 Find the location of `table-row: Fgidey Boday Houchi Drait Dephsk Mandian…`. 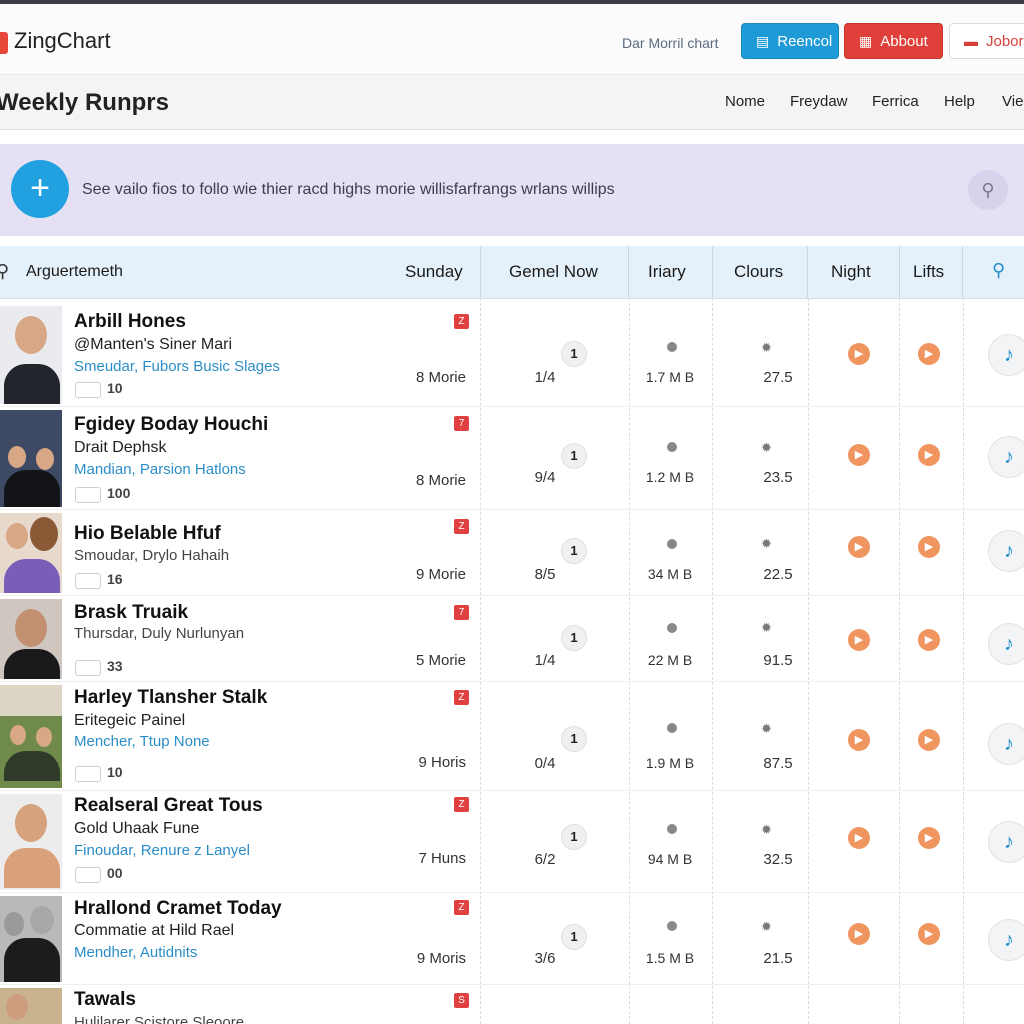

table-row: Fgidey Boday Houchi Drait Dephsk Mandian… is located at coordinates (512, 458).